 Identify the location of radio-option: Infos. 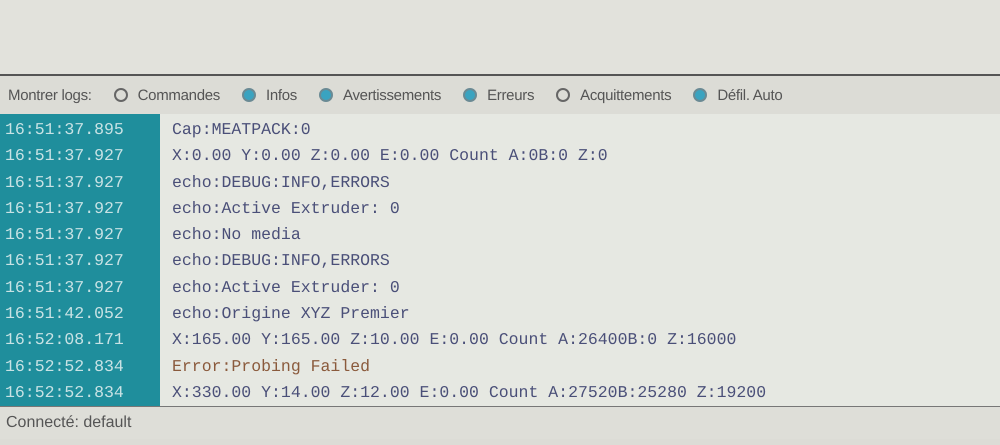
(270, 95).